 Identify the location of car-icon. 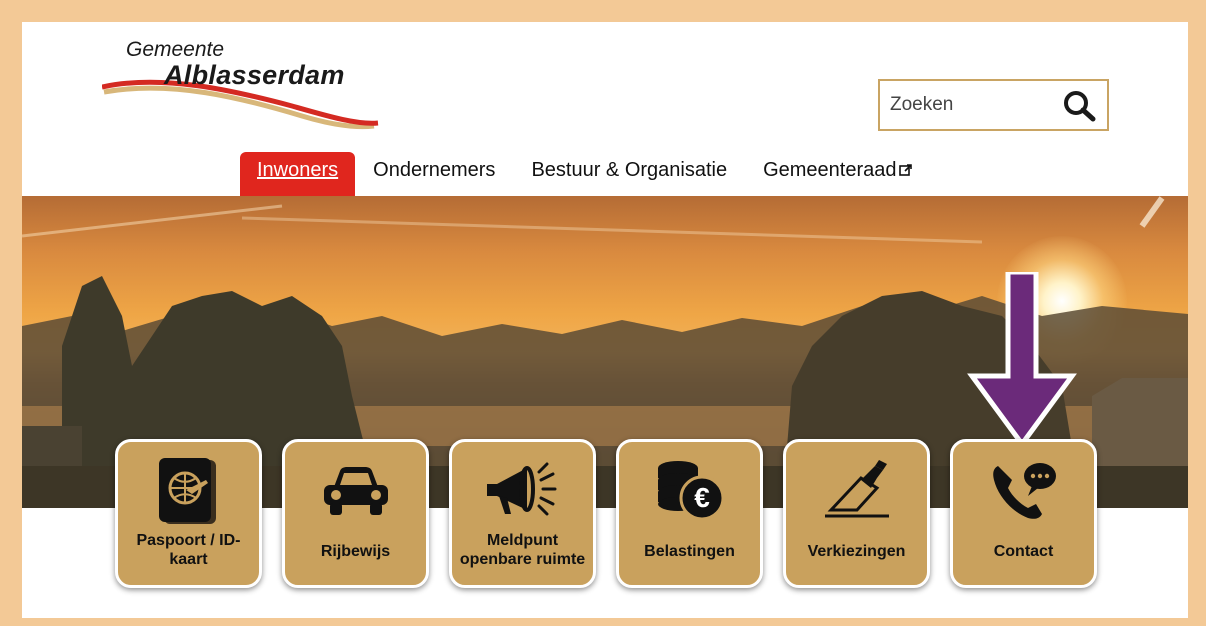
(355, 491).